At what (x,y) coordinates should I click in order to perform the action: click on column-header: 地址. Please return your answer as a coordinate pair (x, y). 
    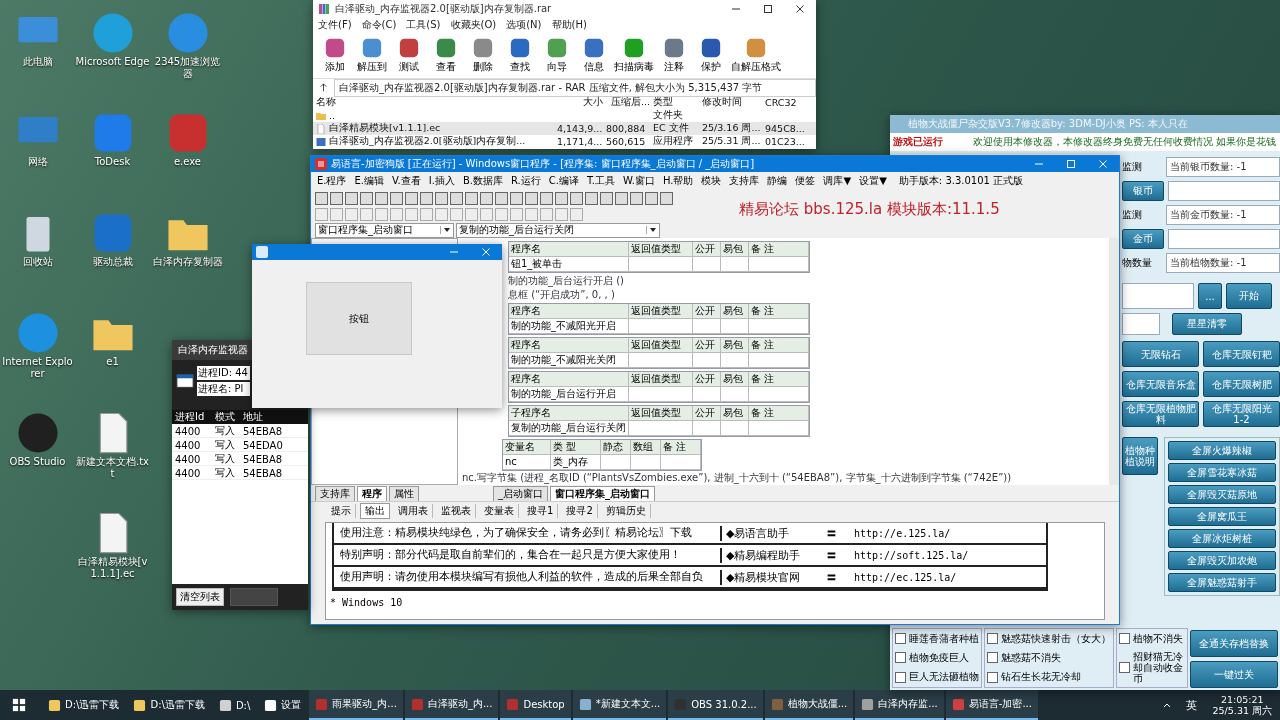
    Looking at the image, I should click on (274, 417).